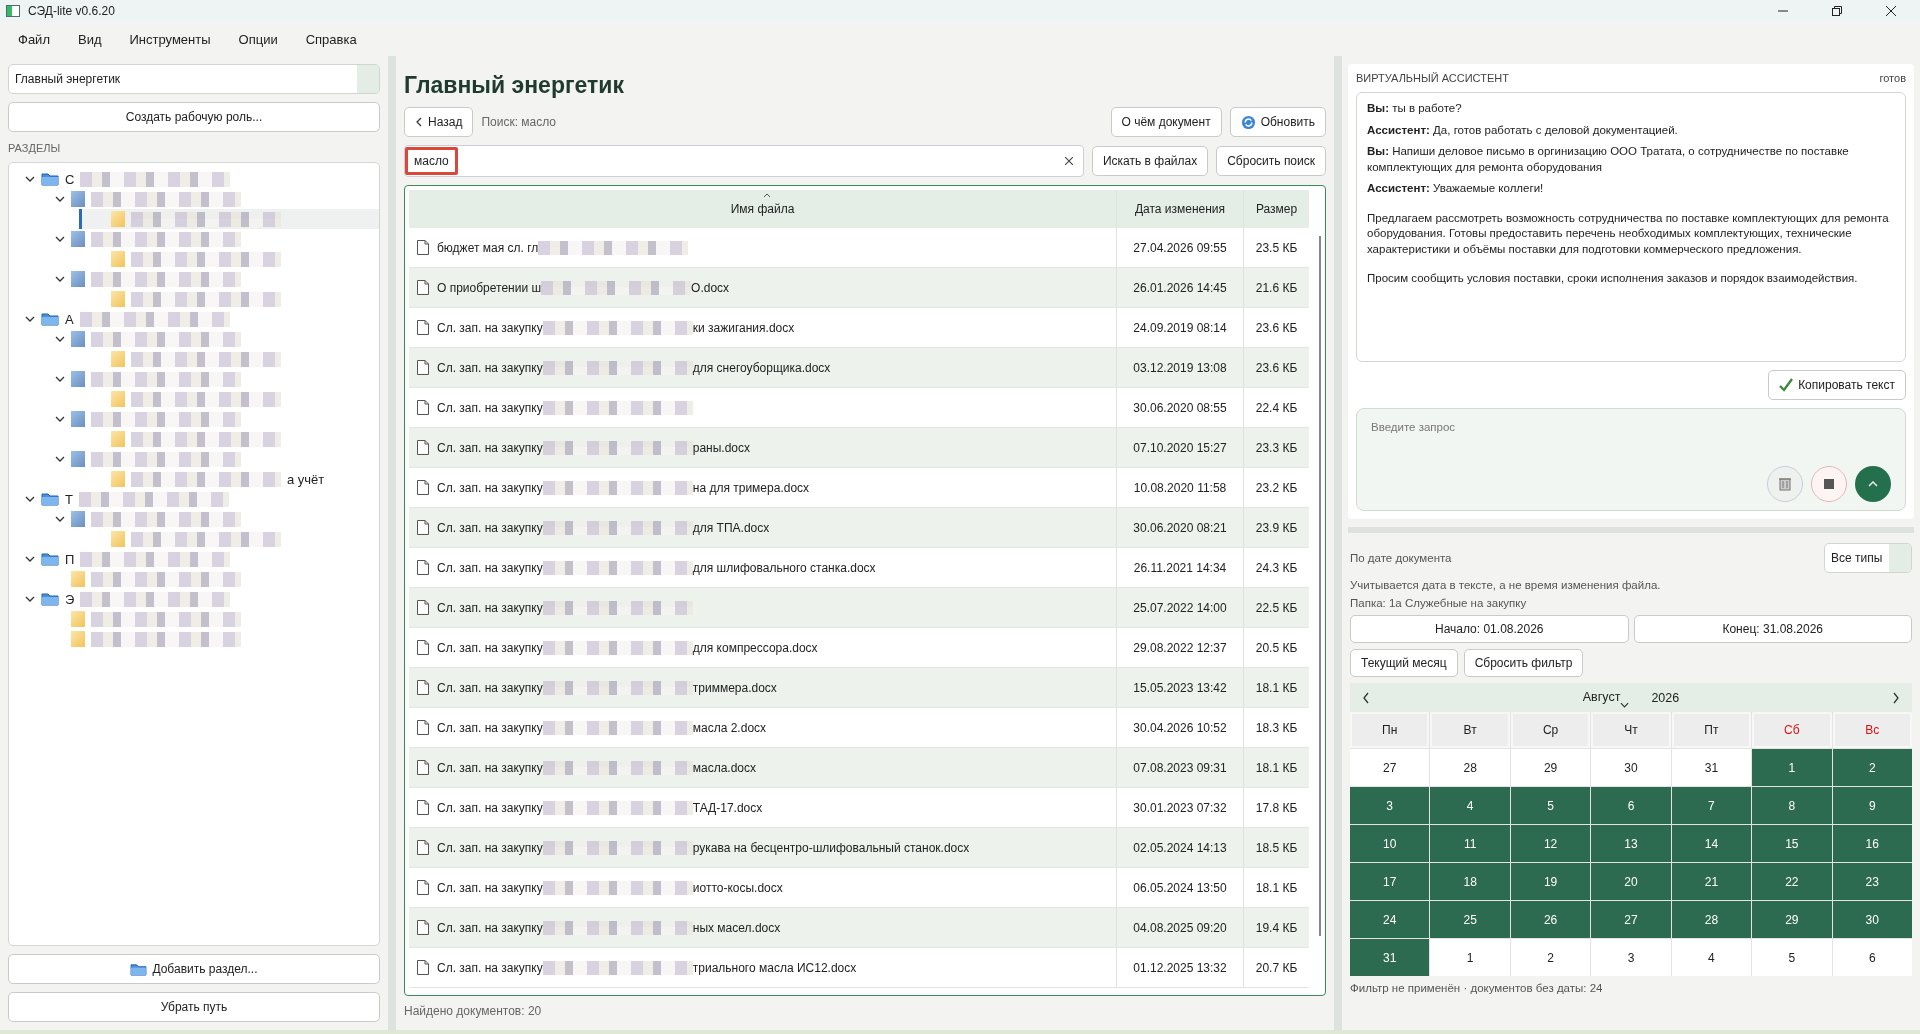  Describe the element at coordinates (194, 559) in the screenshot. I see `tree-item: П` at that location.